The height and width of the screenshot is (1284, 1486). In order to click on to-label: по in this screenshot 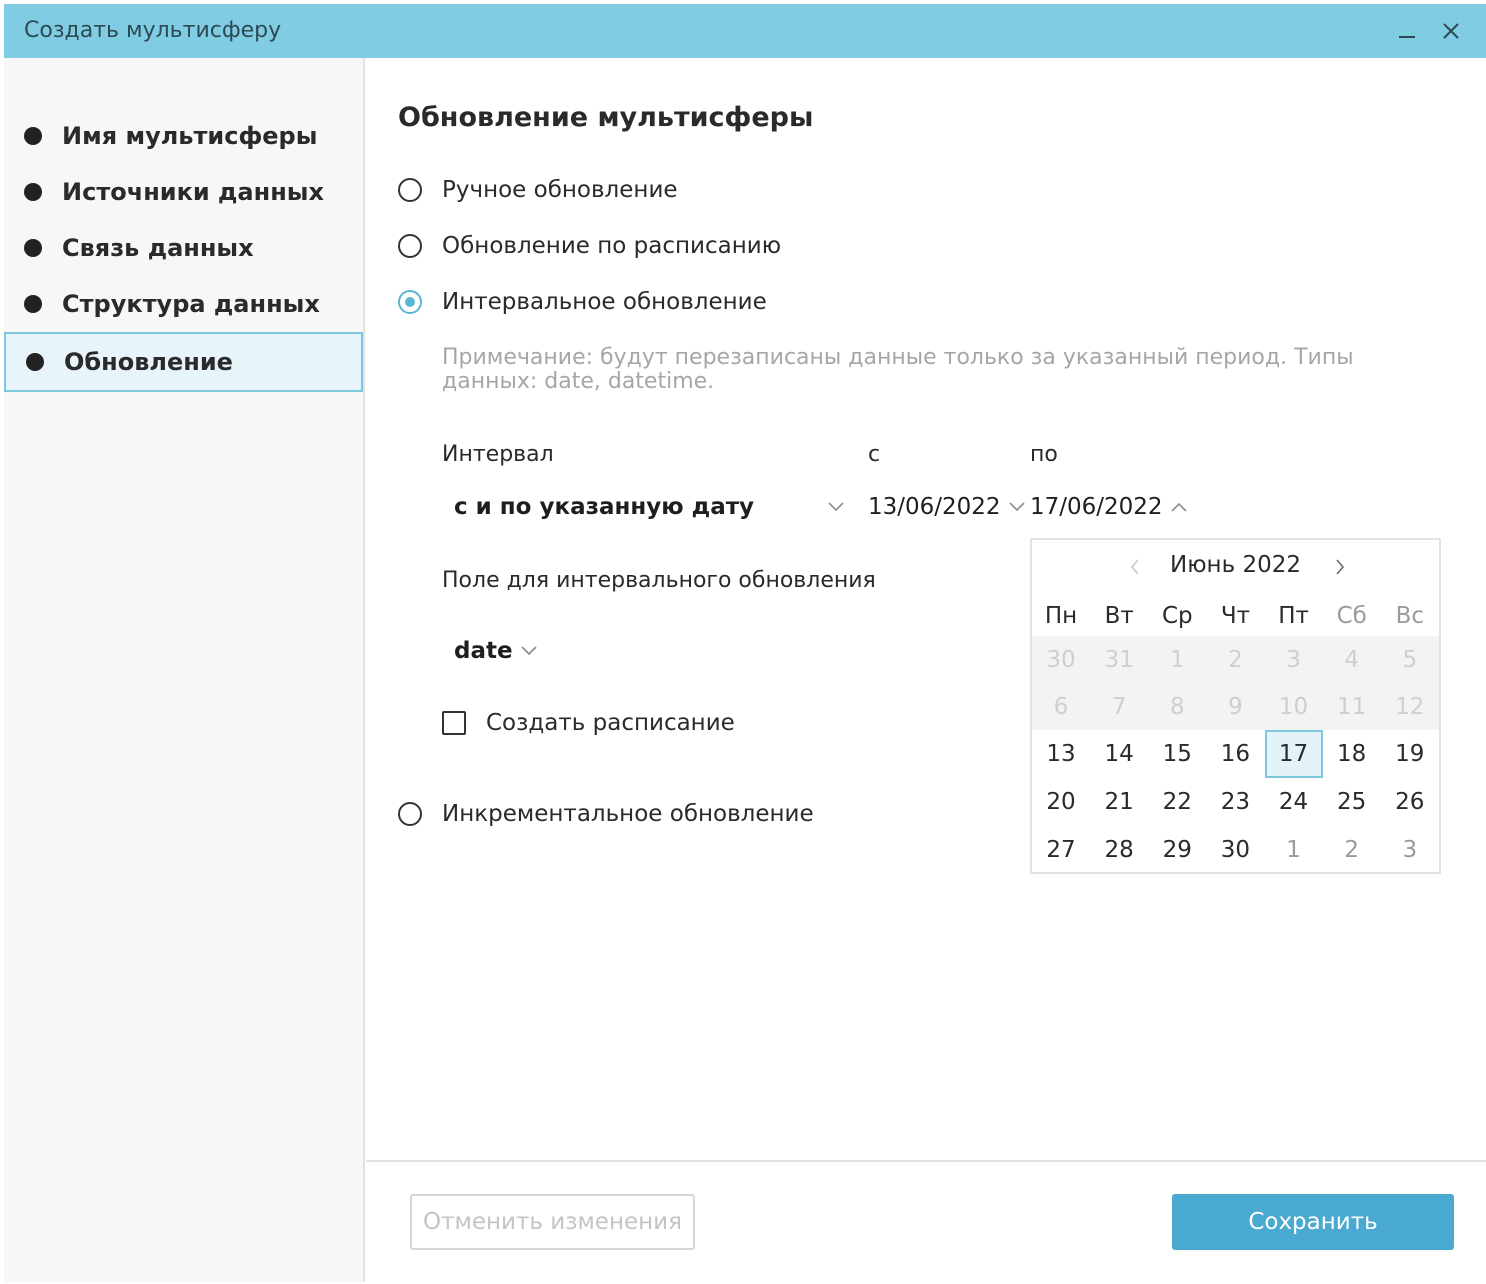, I will do `click(1044, 454)`.